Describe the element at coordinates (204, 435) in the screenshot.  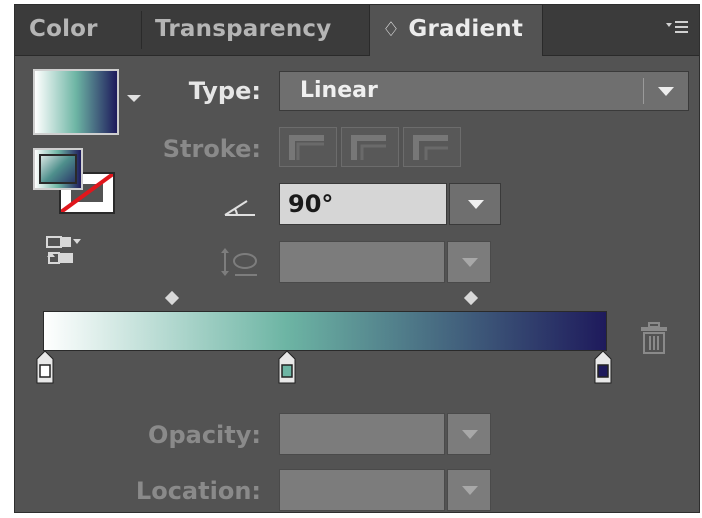
I see `opacity-label: Opacity:` at that location.